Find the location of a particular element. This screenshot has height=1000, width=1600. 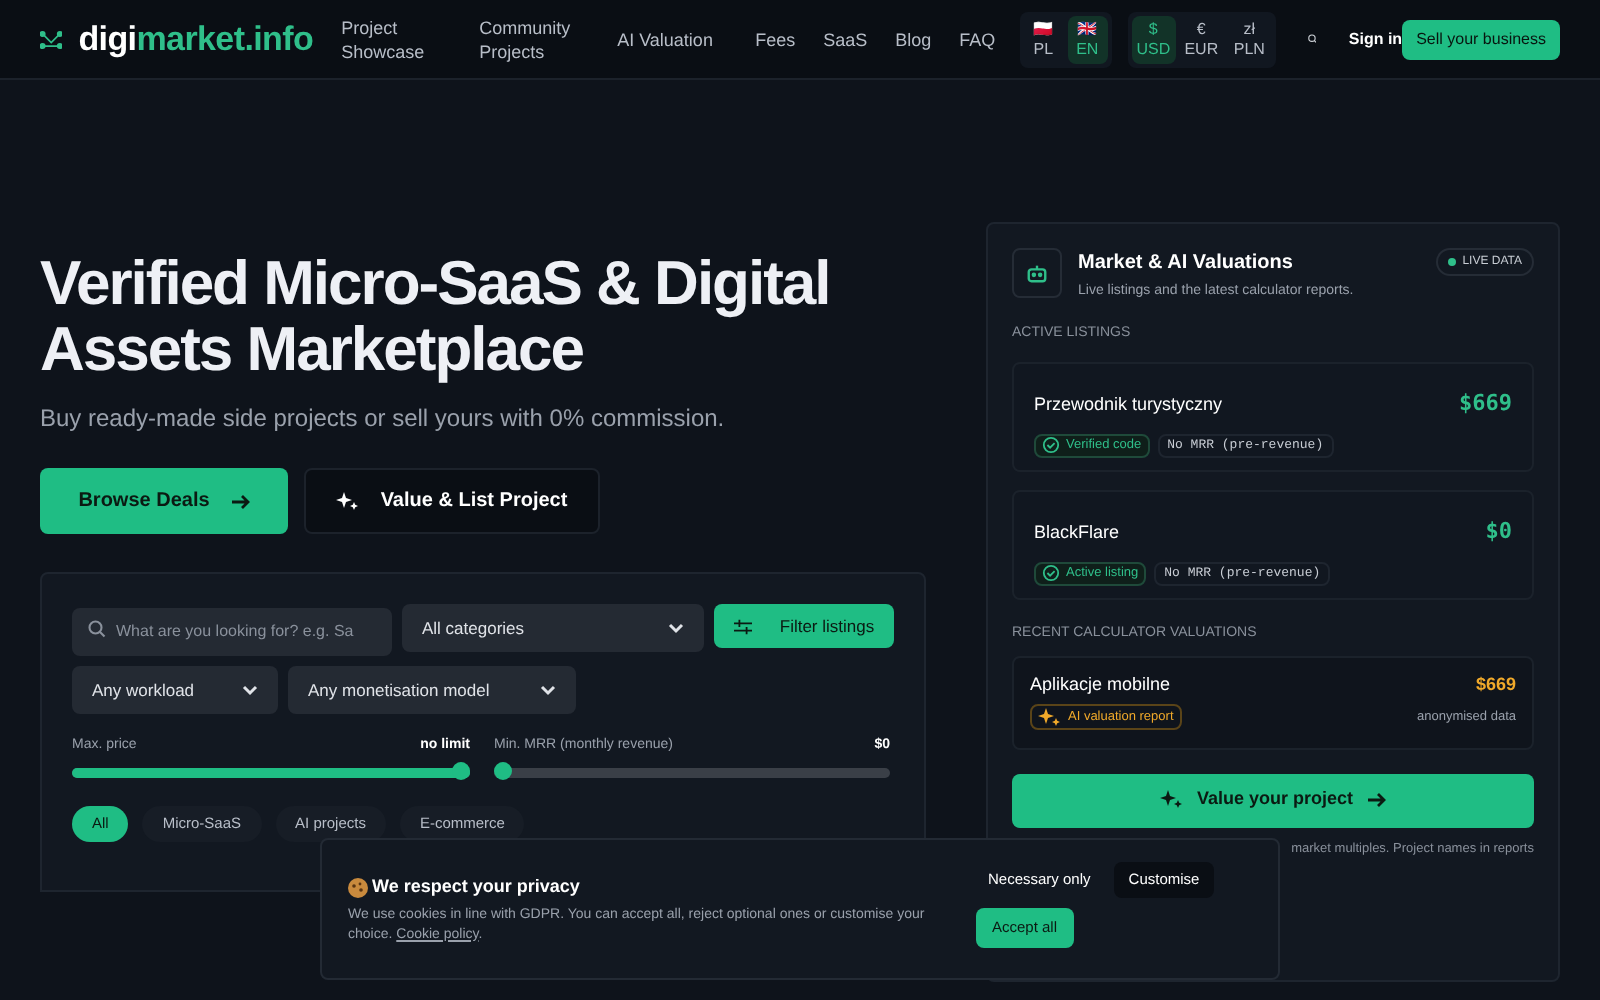

nav-link: Fees is located at coordinates (775, 39).